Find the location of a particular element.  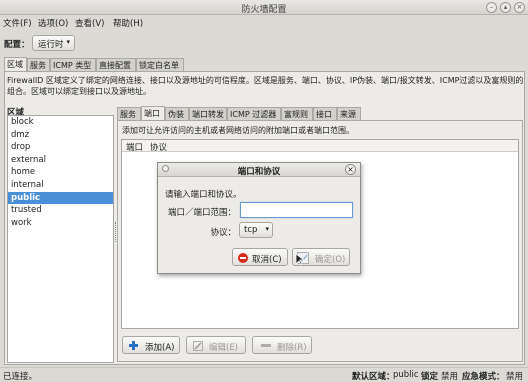

subtab-rich-rules: 富规则 is located at coordinates (297, 113).